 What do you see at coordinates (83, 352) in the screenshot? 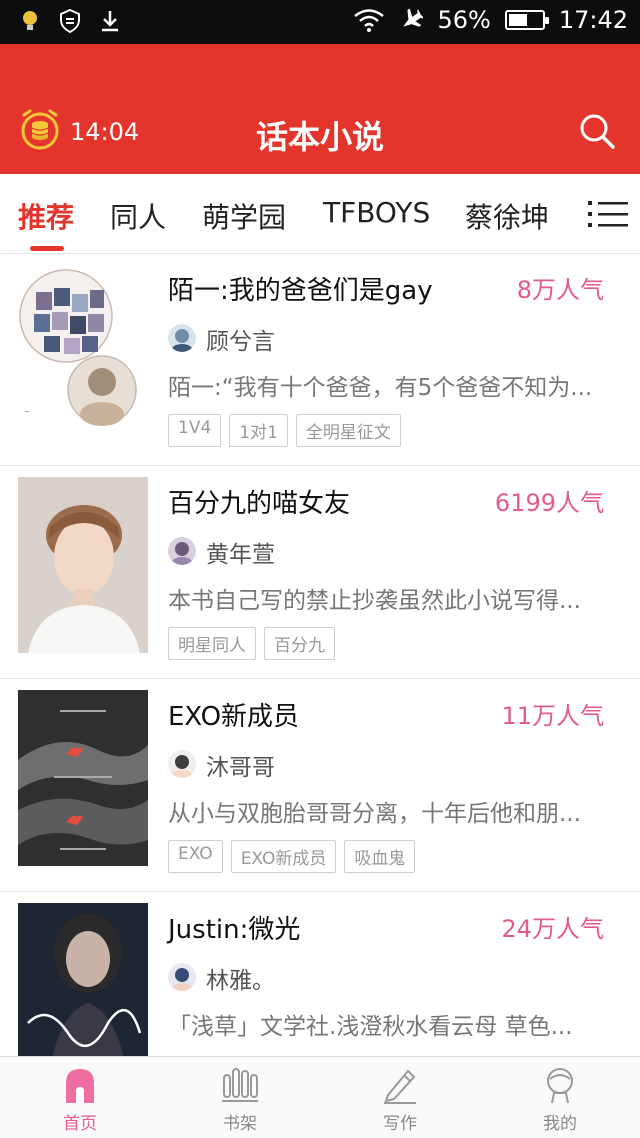
I see `book-cover: ~` at bounding box center [83, 352].